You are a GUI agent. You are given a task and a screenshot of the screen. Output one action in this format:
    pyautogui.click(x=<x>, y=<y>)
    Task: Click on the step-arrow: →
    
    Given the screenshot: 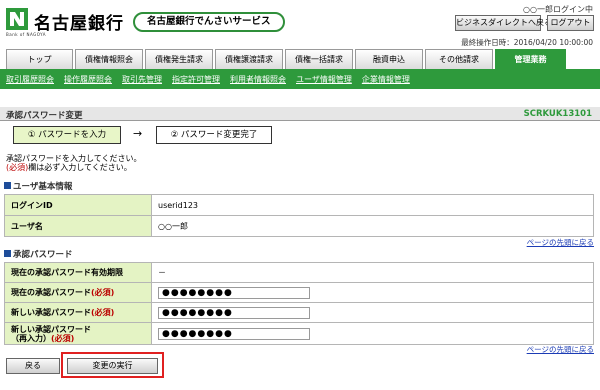 What is the action you would take?
    pyautogui.click(x=138, y=133)
    